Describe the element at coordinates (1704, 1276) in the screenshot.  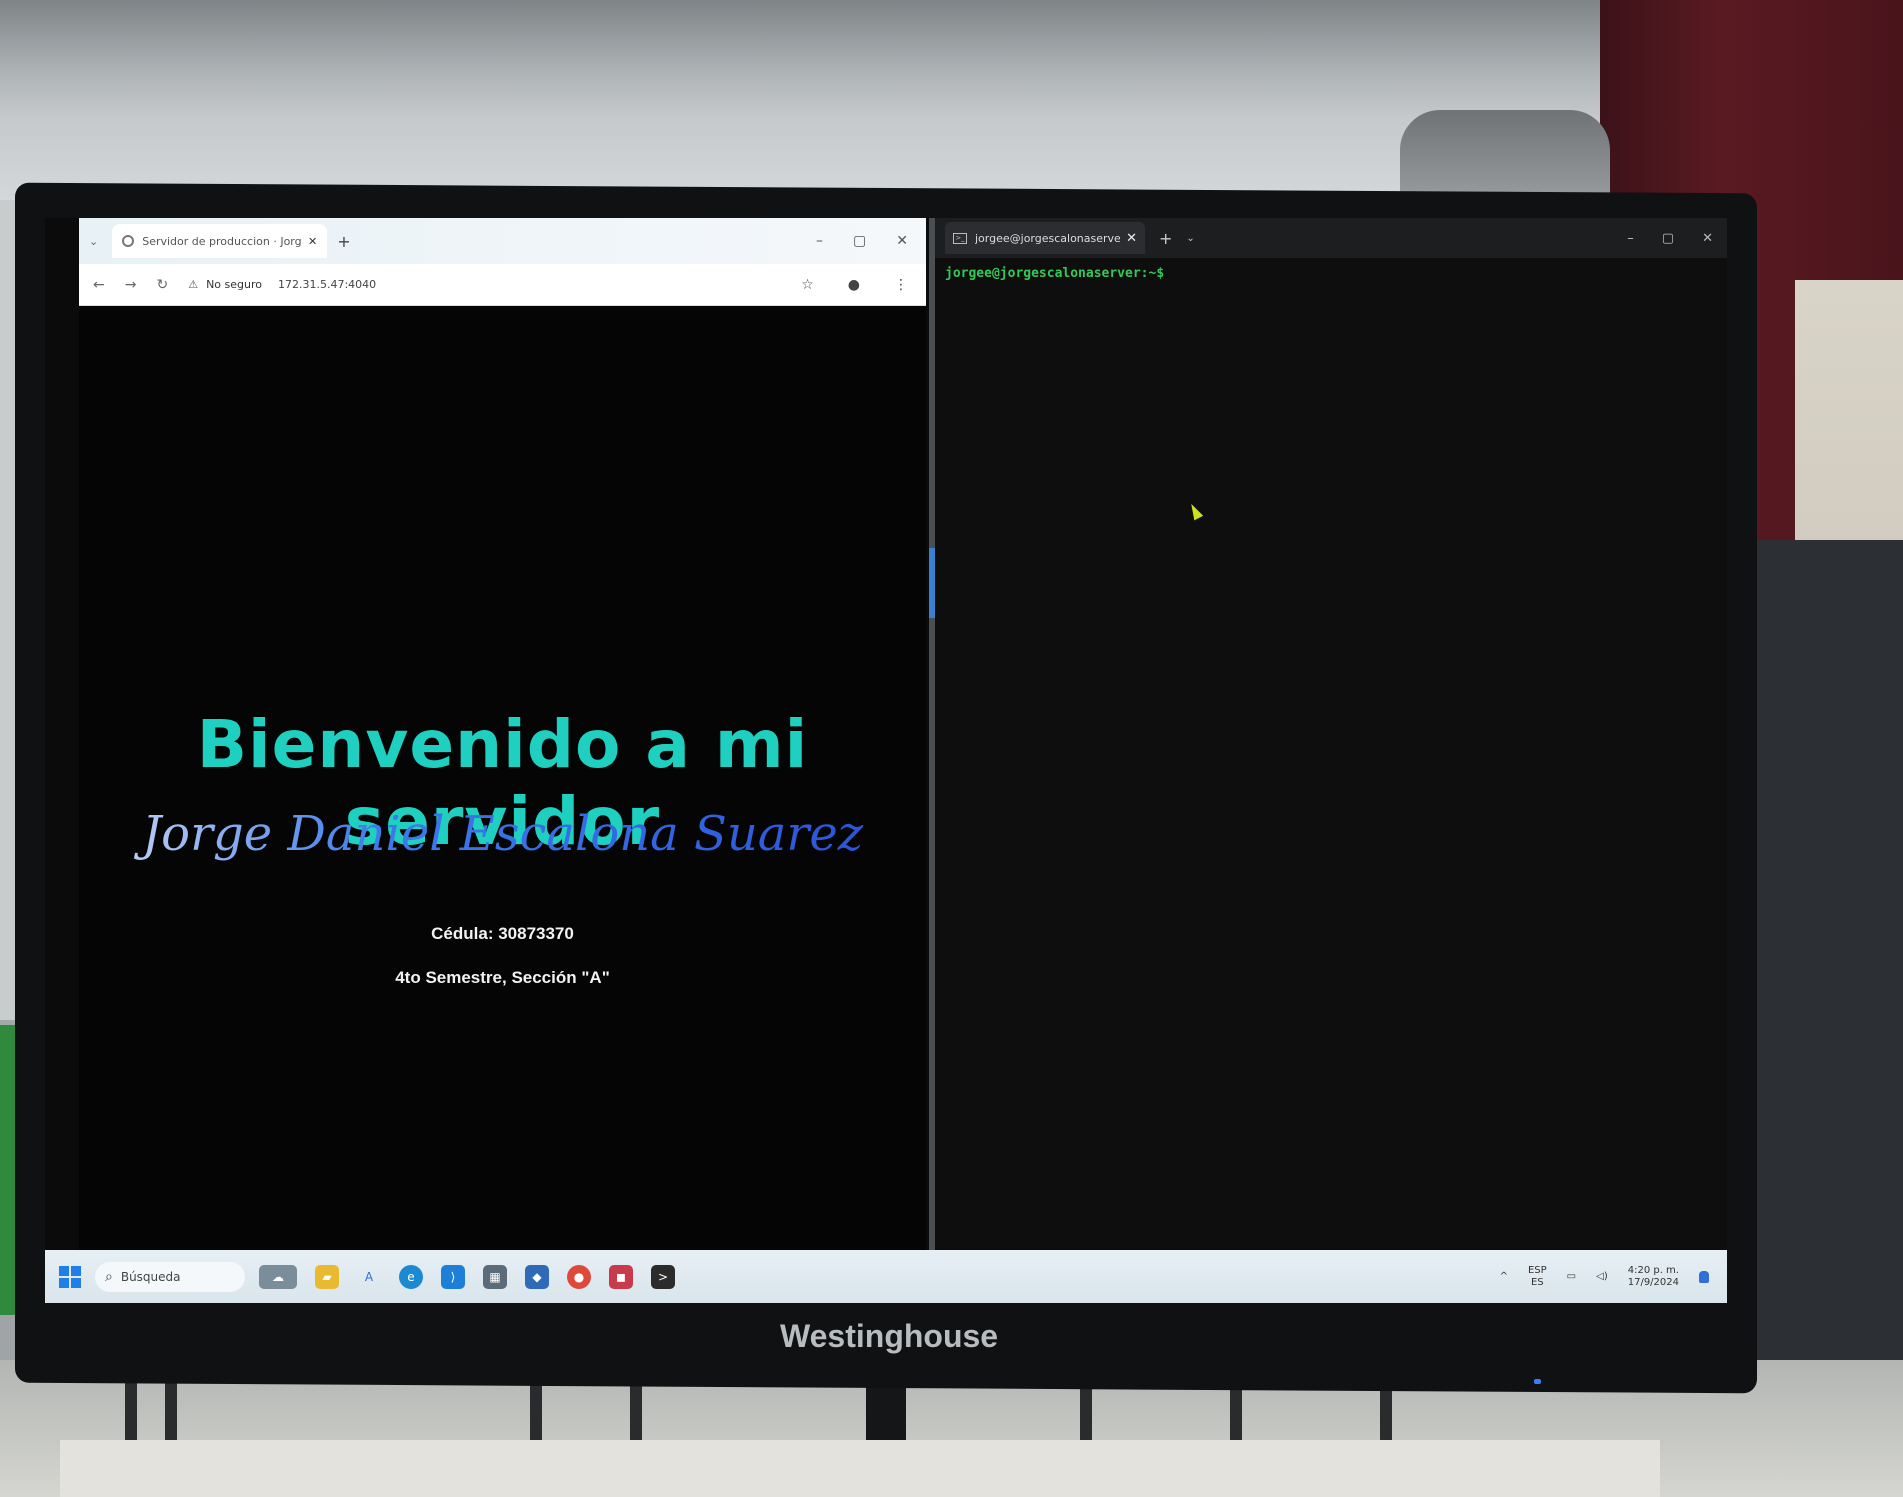
I see `notification-bell-icon` at that location.